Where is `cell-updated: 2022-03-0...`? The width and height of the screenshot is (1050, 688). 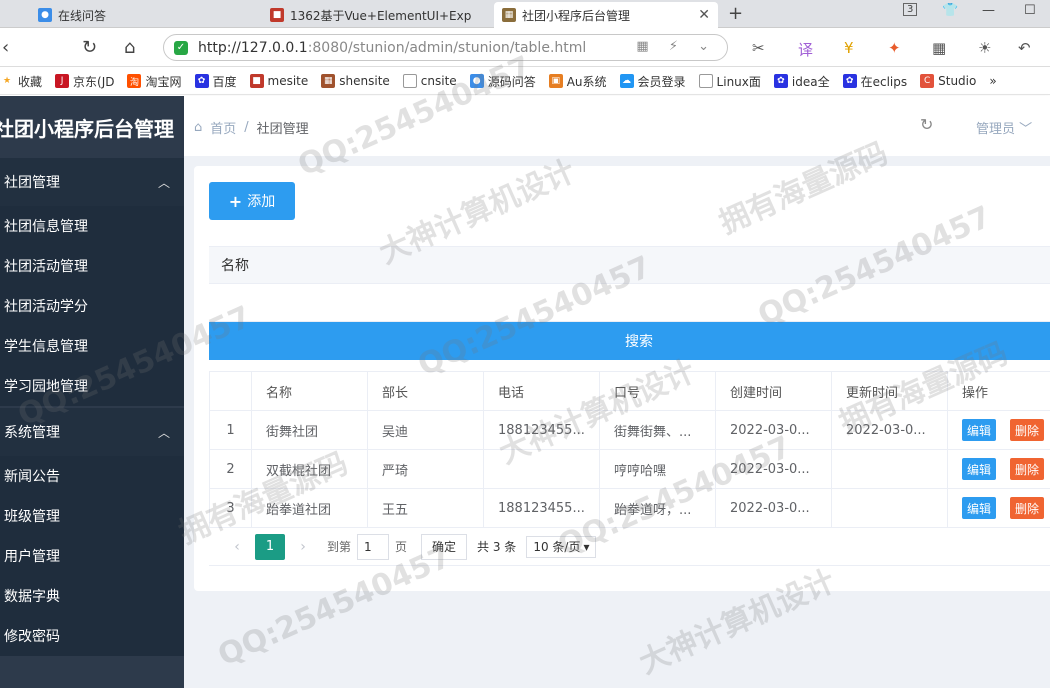 cell-updated: 2022-03-0... is located at coordinates (889, 430).